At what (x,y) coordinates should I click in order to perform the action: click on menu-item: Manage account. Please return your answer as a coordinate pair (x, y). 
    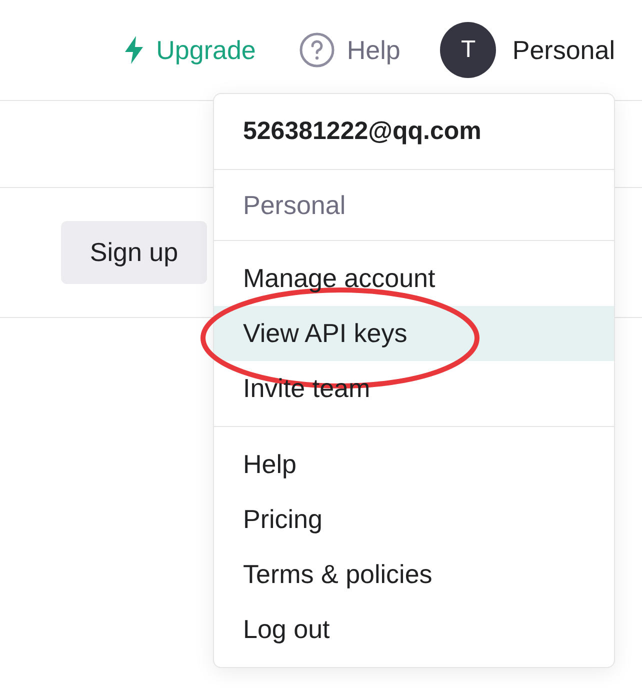
    Looking at the image, I should click on (414, 278).